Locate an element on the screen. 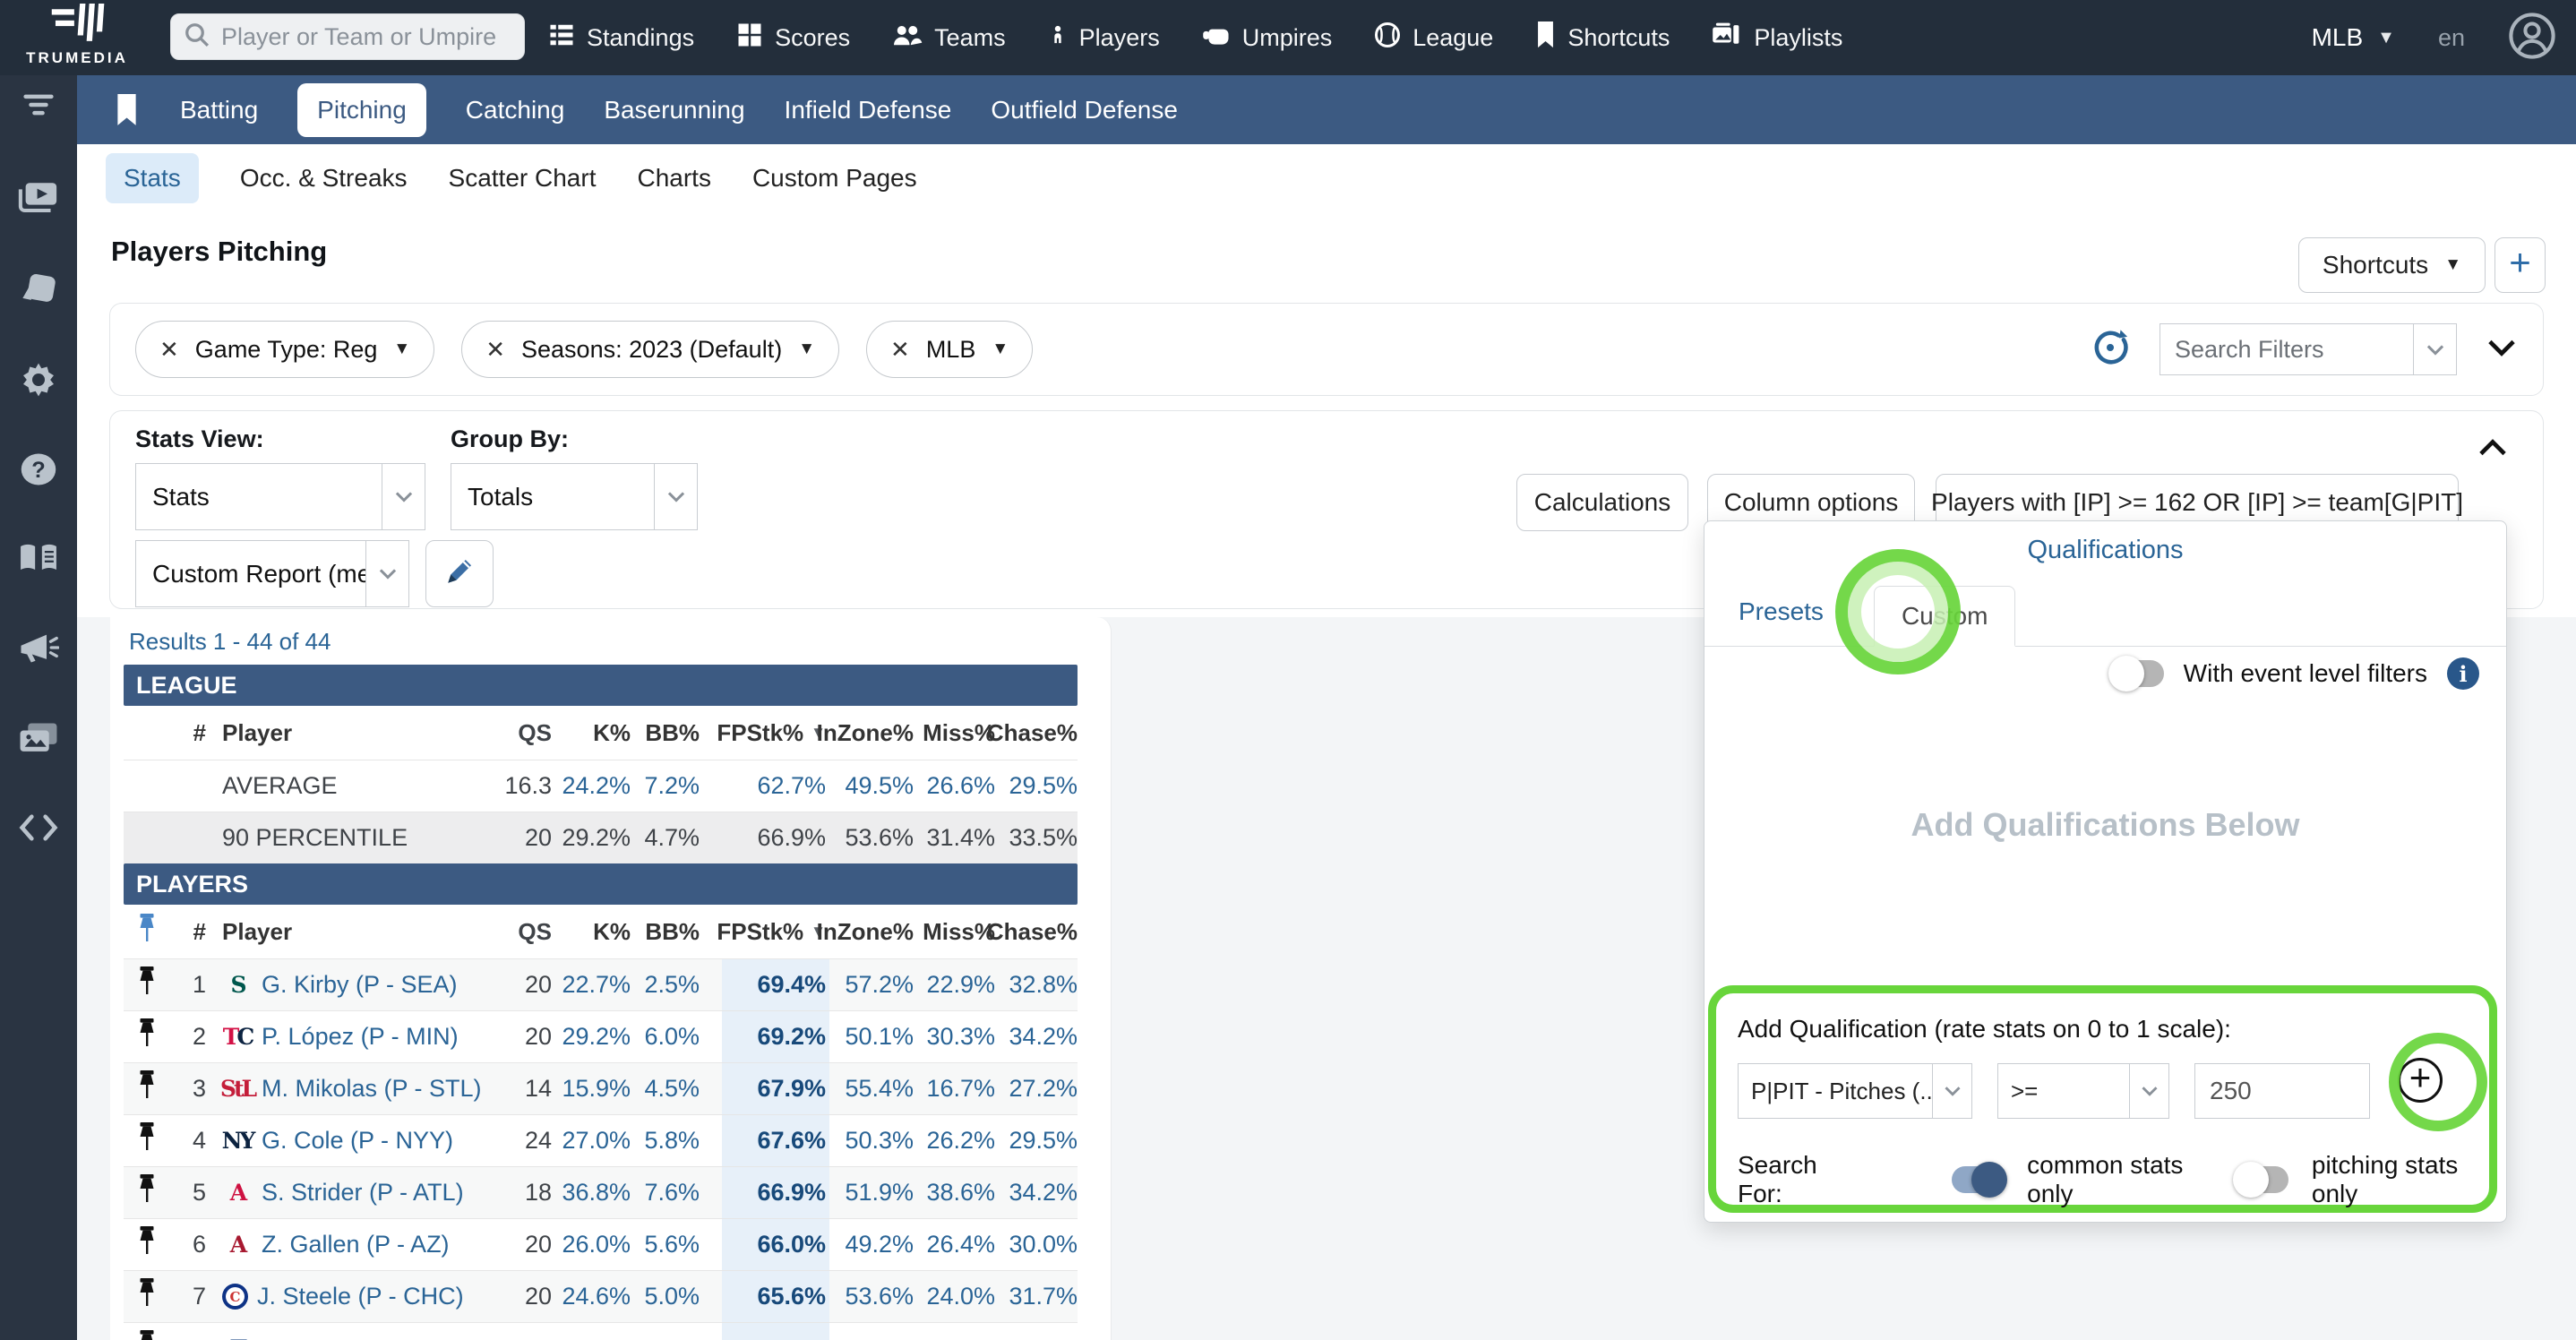 The height and width of the screenshot is (1340, 2576). event-level-filters-toggle is located at coordinates (2136, 673).